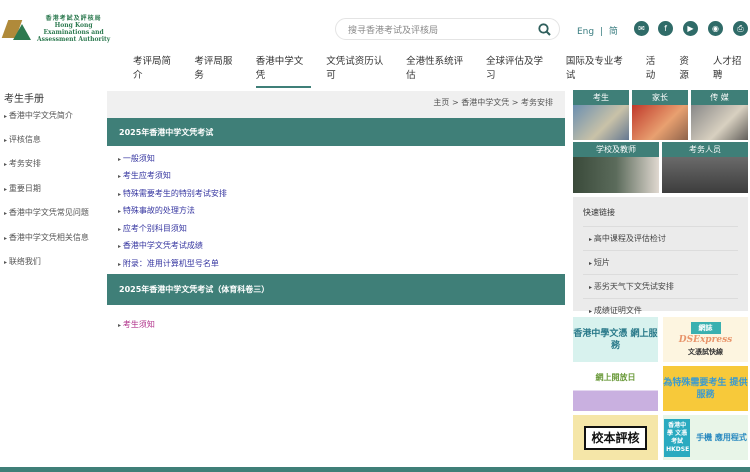 Image resolution: width=750 pixels, height=472 pixels. Describe the element at coordinates (660, 262) in the screenshot. I see `quick-link: 短片` at that location.